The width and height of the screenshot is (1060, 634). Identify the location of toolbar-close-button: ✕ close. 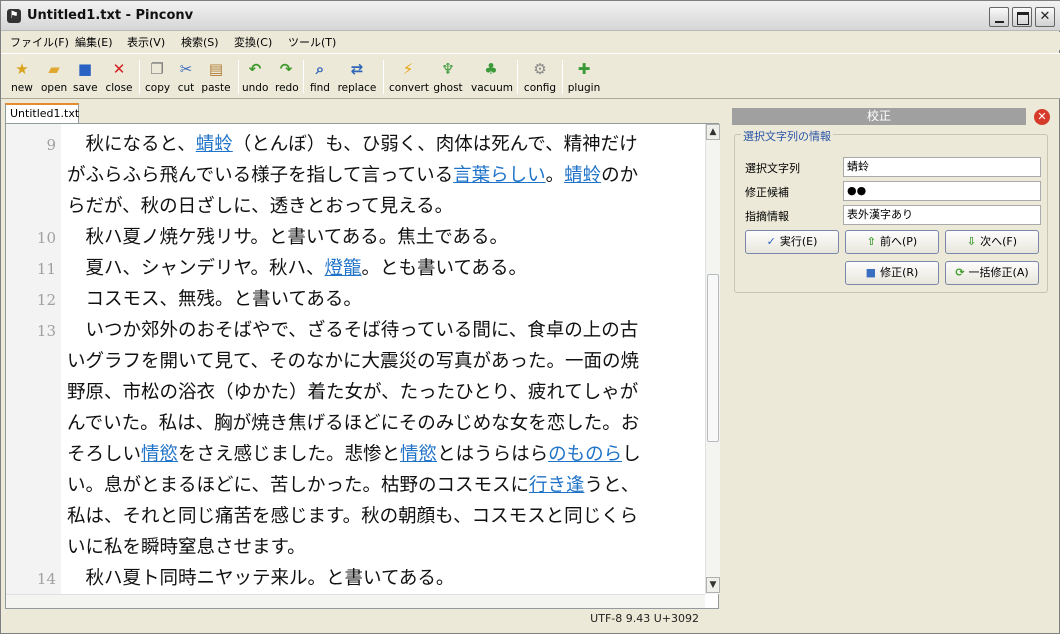
(119, 77).